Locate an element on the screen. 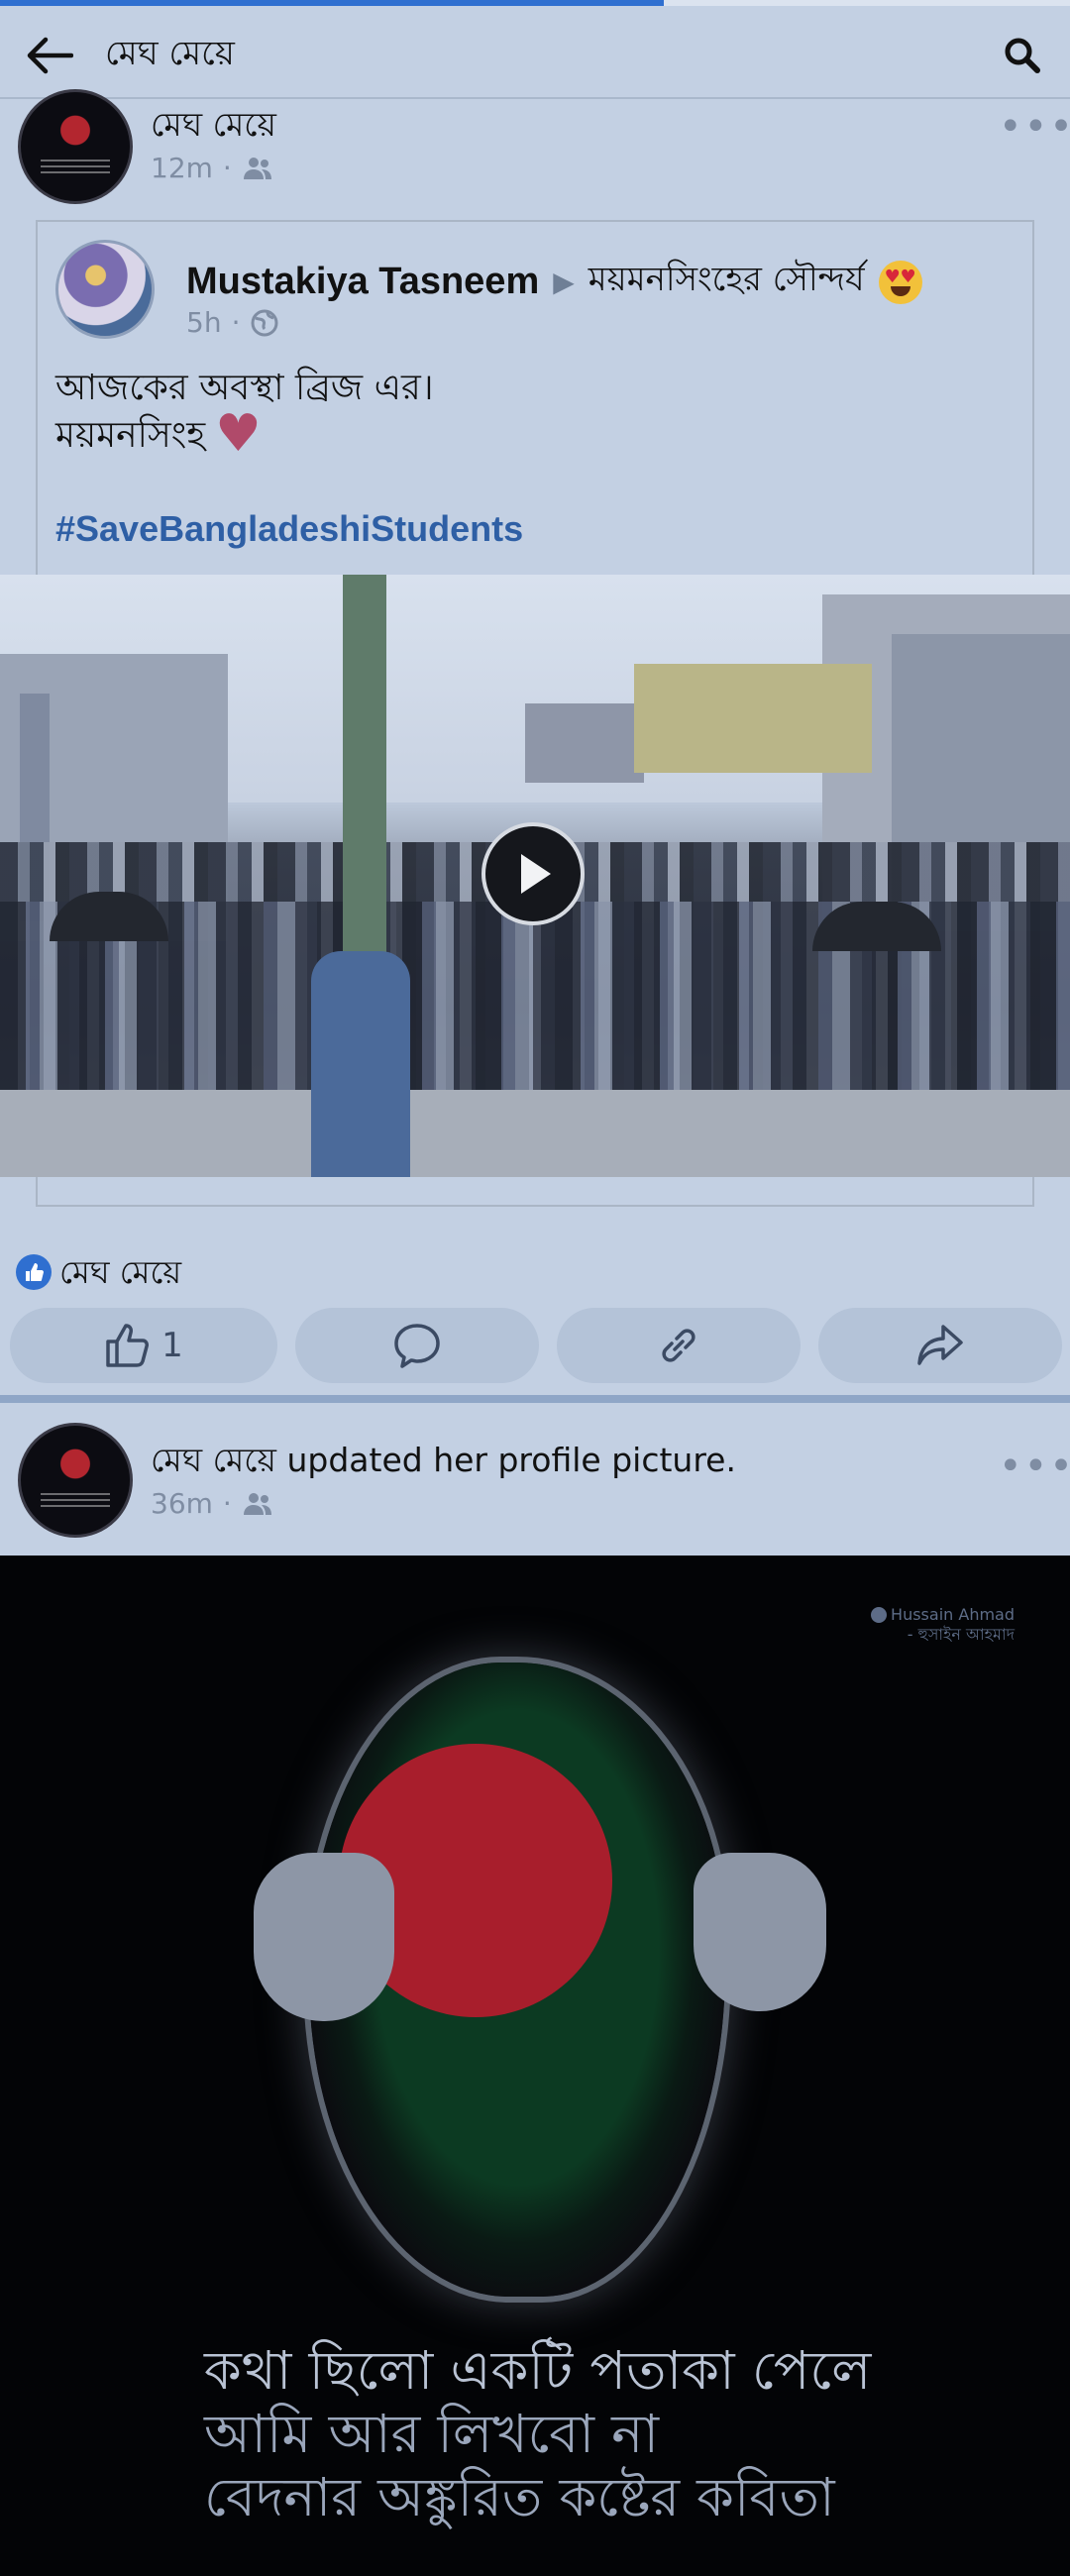 The width and height of the screenshot is (1070, 2576). shared-post-header: Mustakiya Tasneem ▶ ময়মনসিংহের সৌন্দর্য is located at coordinates (554, 282).